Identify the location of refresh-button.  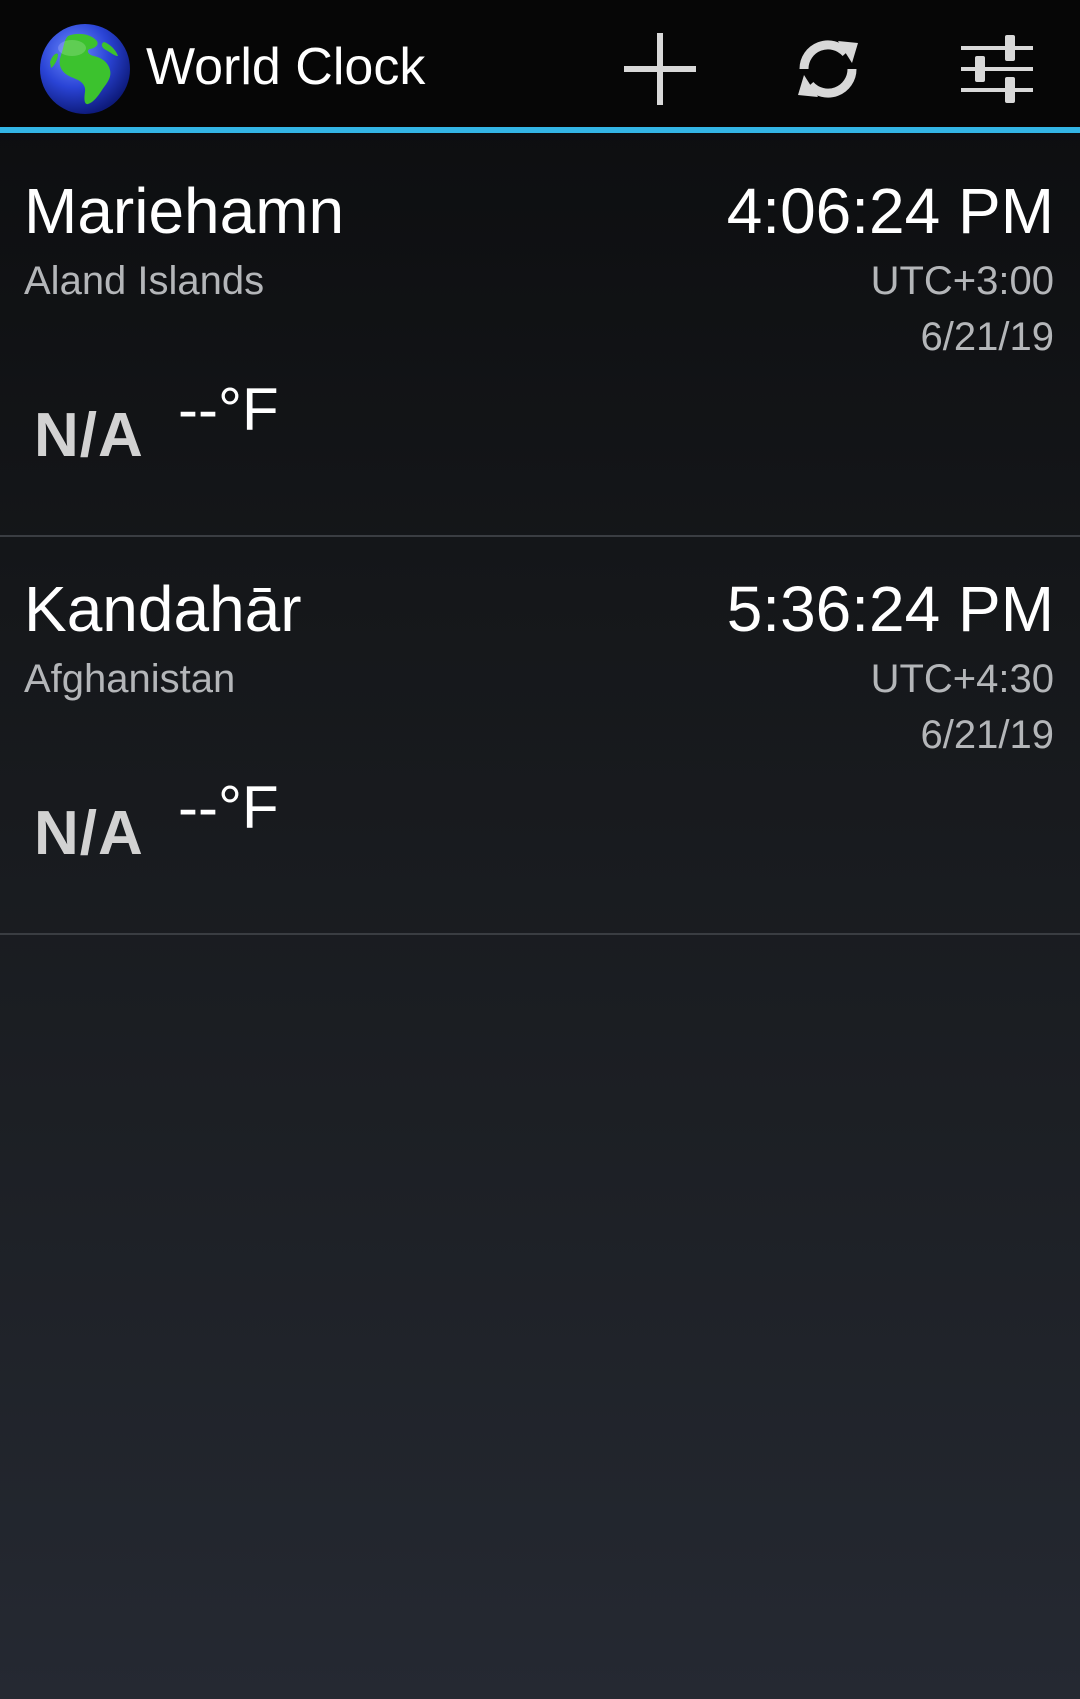
(828, 69).